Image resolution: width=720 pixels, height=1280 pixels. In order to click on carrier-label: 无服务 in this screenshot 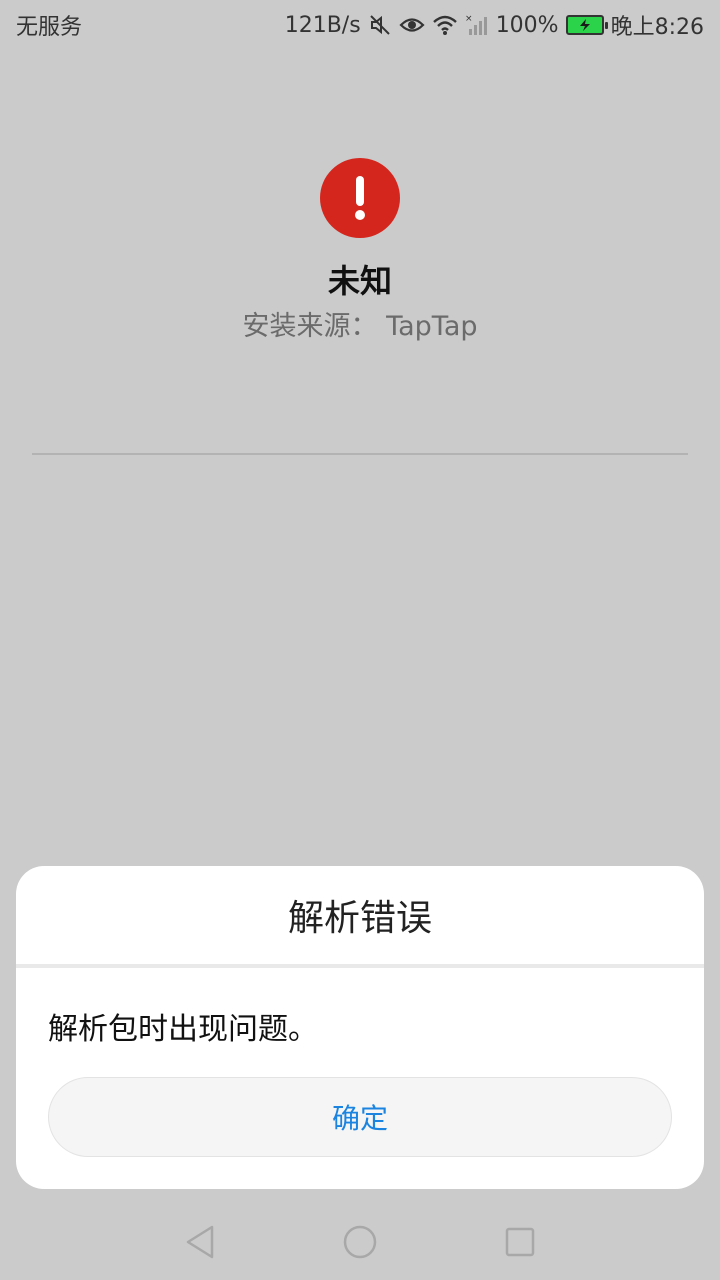, I will do `click(49, 27)`.